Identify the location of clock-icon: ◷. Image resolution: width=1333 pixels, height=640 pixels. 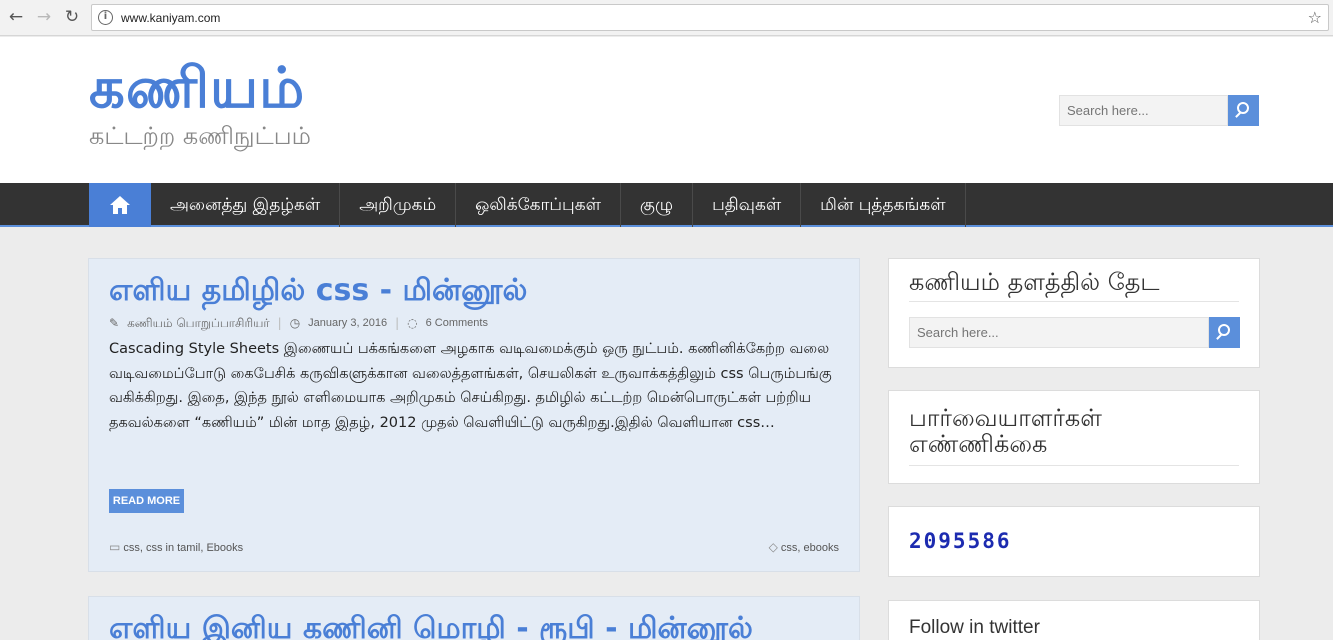
(295, 323).